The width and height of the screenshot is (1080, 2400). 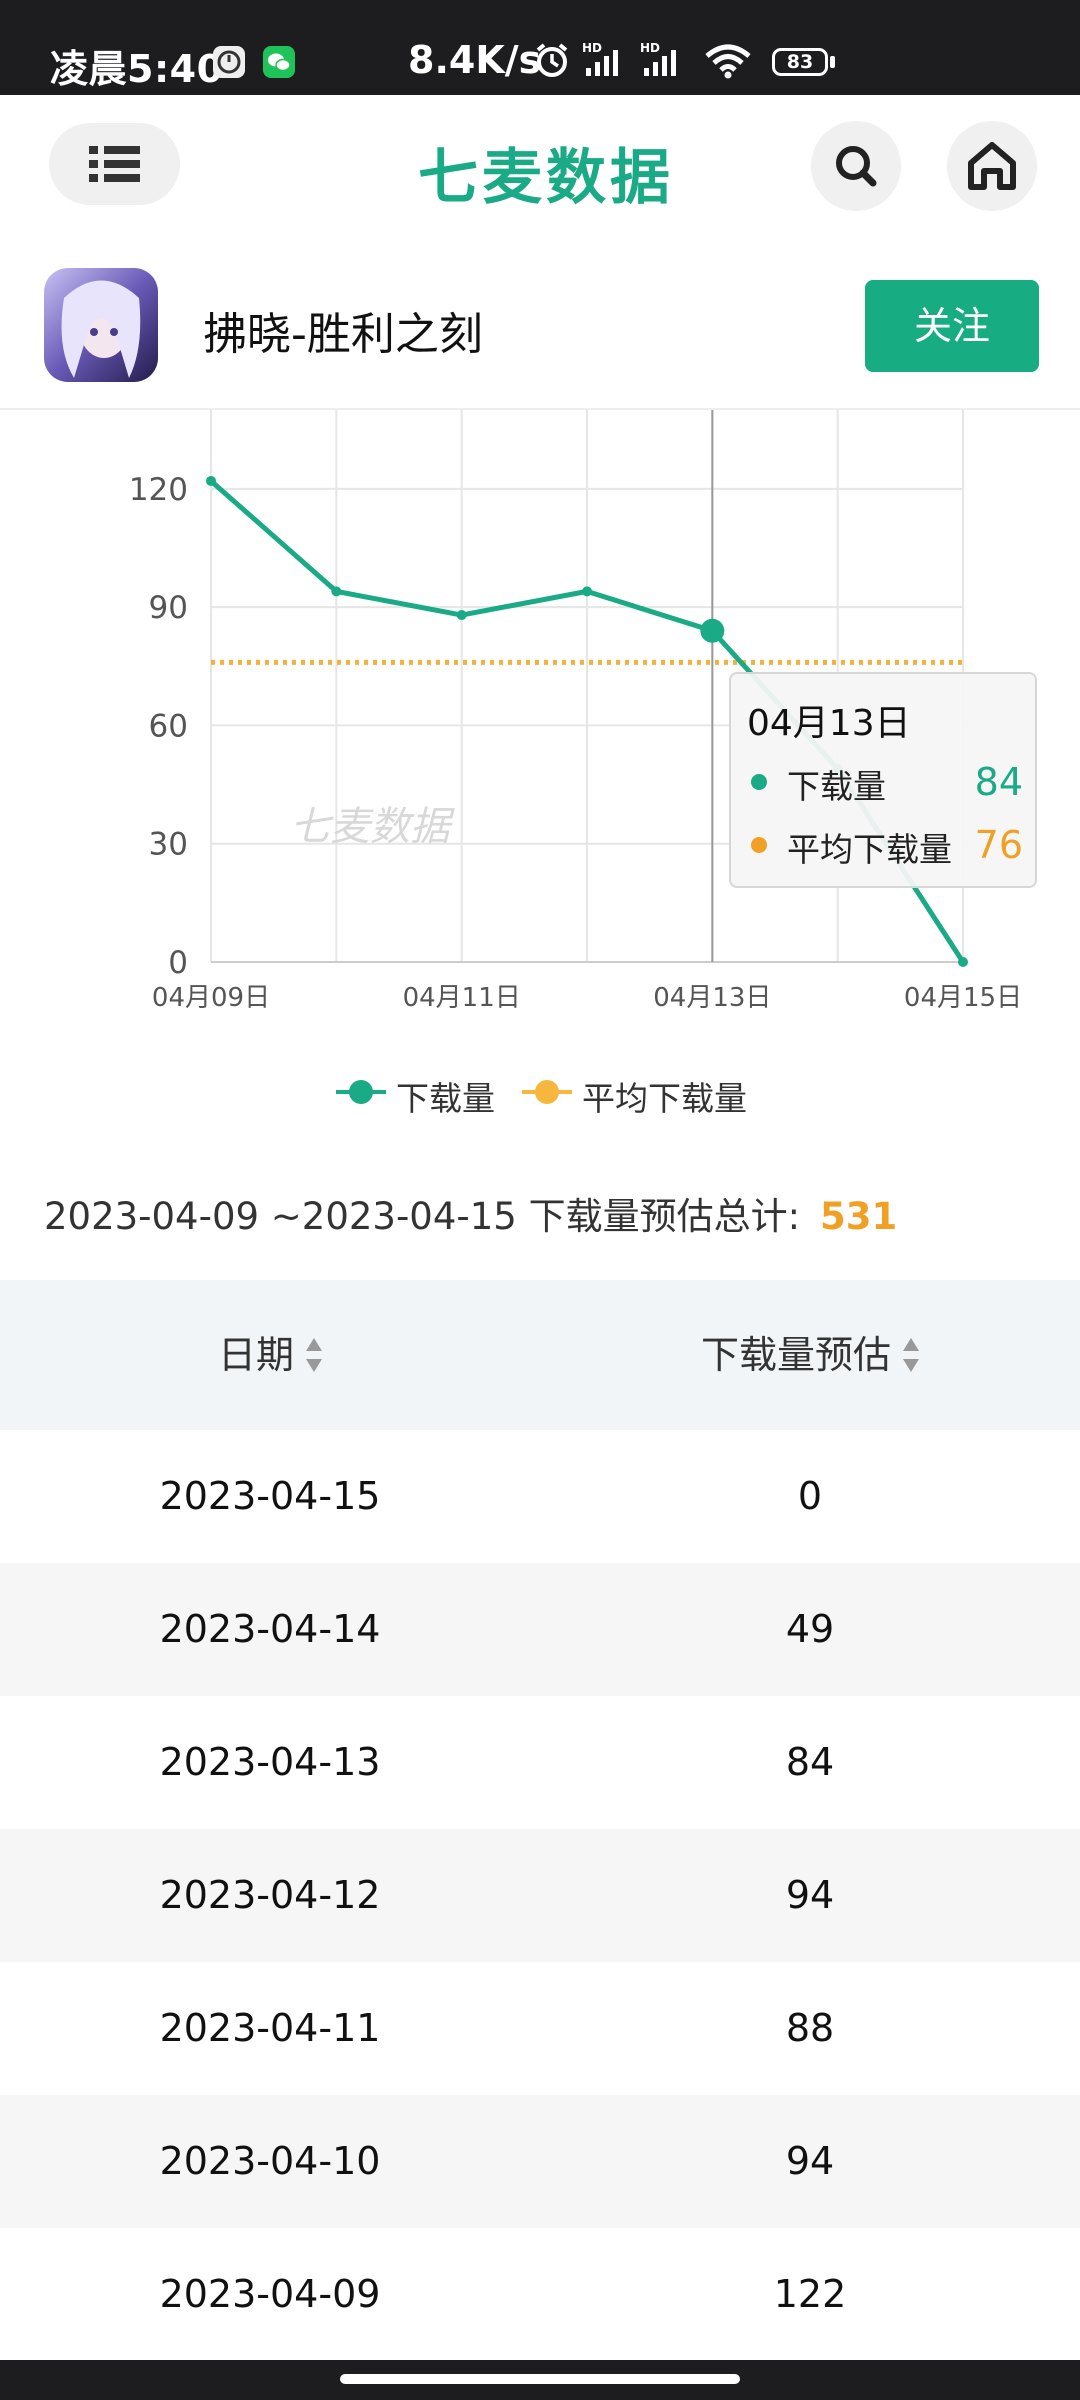 I want to click on legend-label: 下载量, so click(x=445, y=1098).